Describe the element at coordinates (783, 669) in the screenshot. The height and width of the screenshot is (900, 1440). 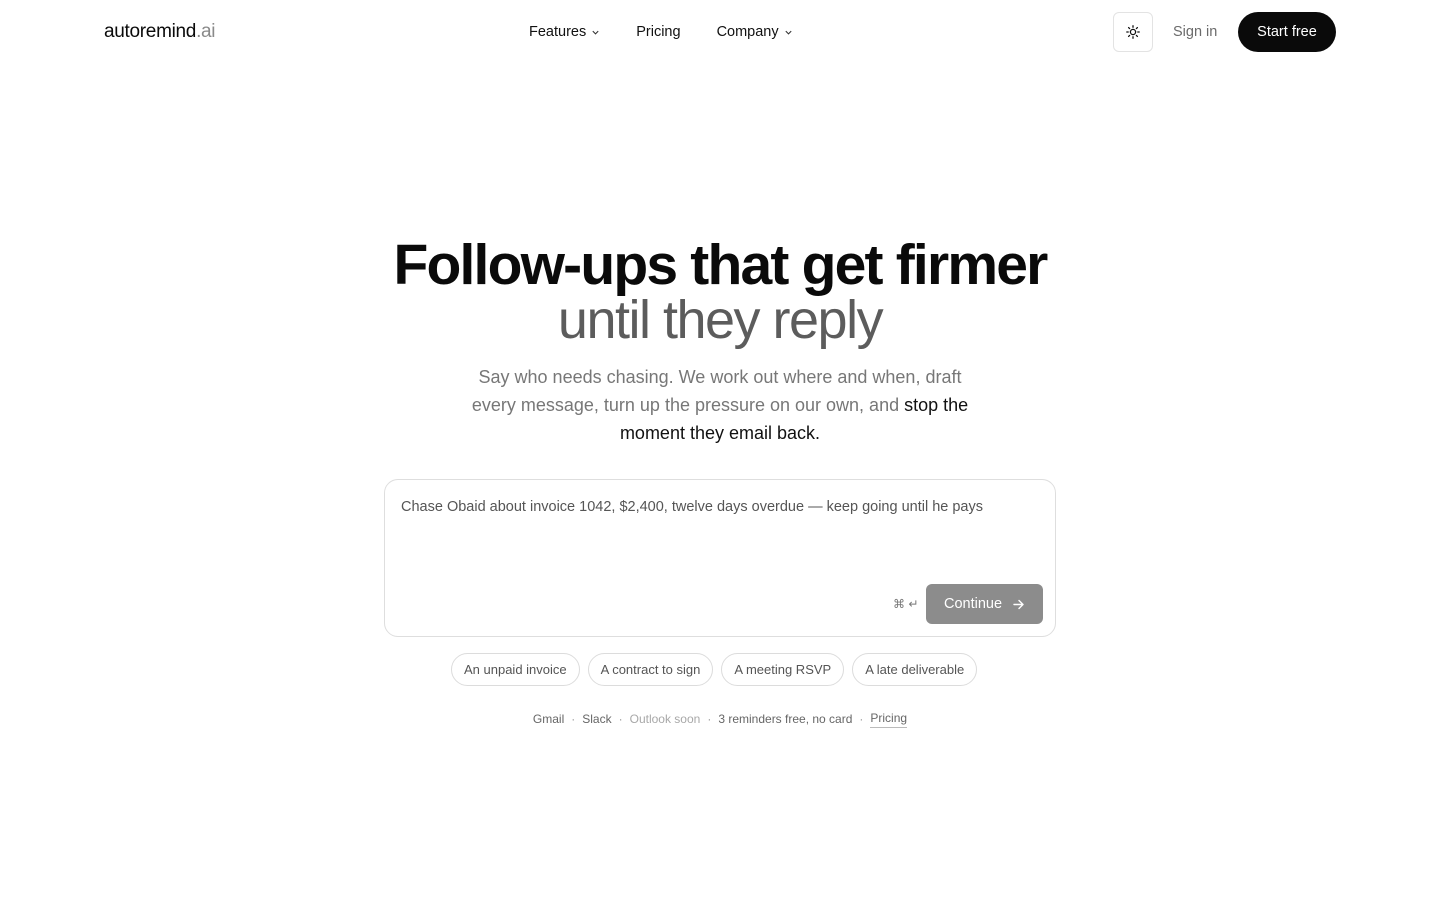
I see `chip-meeting-rsvp: A meeting RSVP` at that location.